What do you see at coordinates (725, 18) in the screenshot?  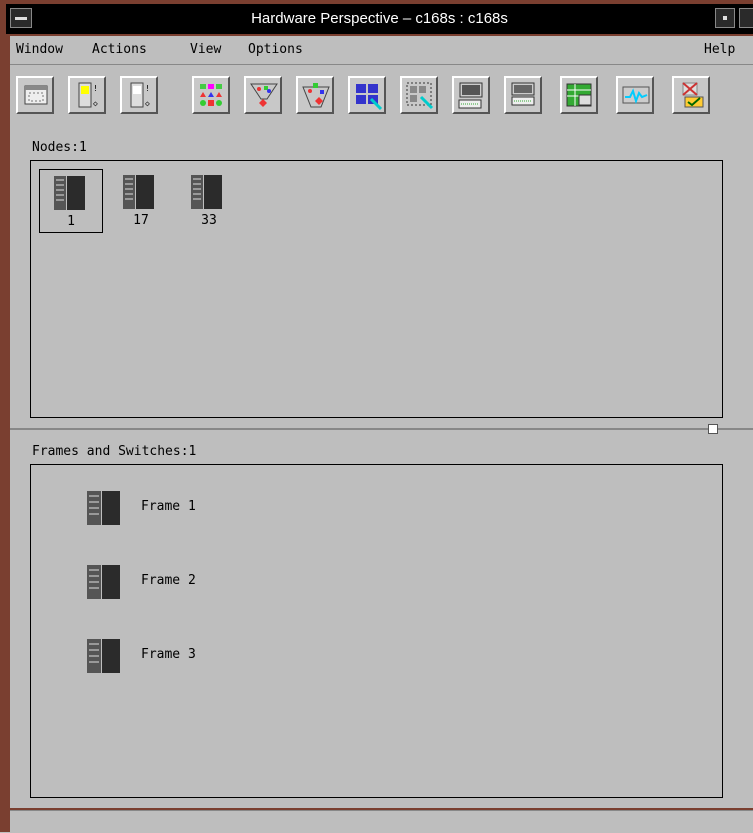 I see `minimize-button` at bounding box center [725, 18].